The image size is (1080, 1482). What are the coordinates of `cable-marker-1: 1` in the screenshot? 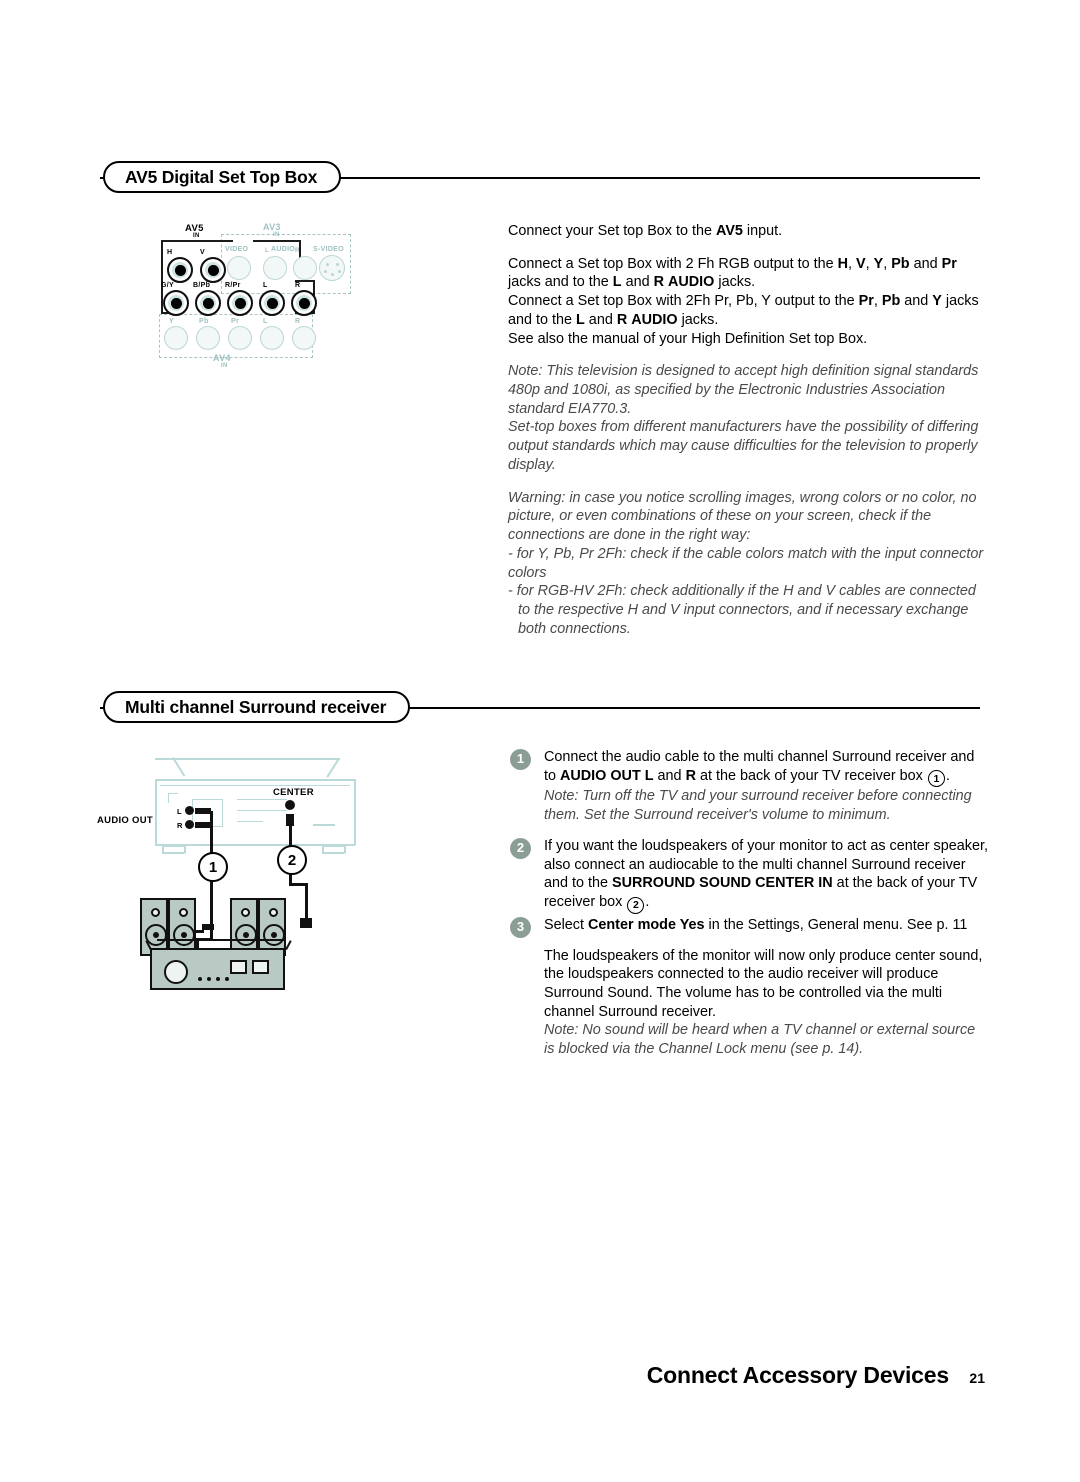 It's located at (213, 867).